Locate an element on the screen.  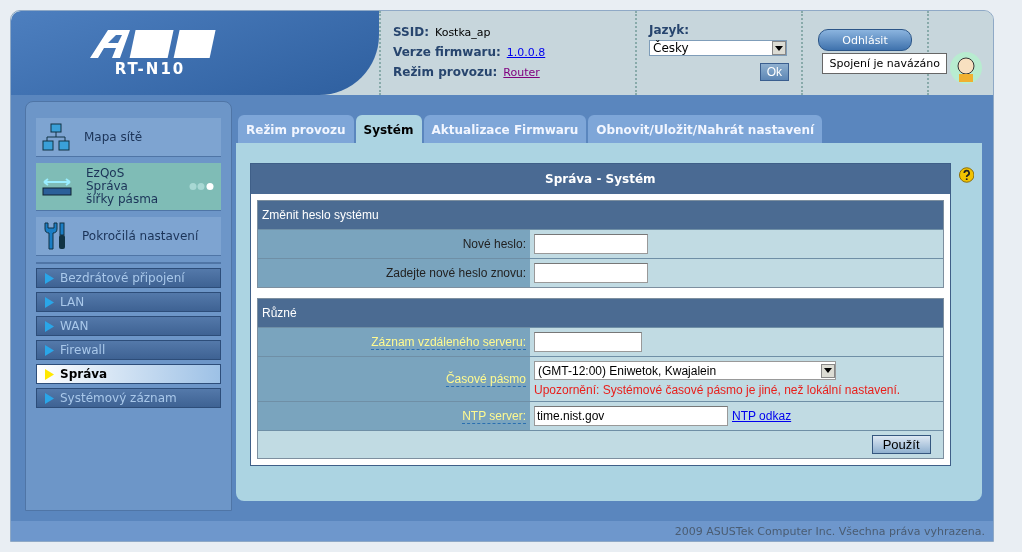
mode-link: Router is located at coordinates (521, 72).